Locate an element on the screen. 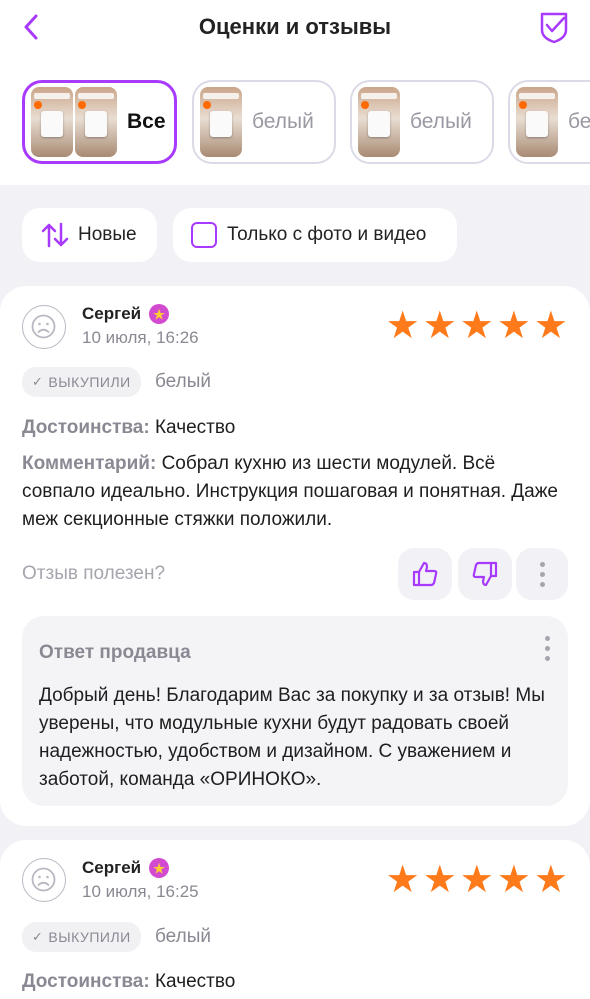 This screenshot has height=999, width=590. more-button is located at coordinates (542, 574).